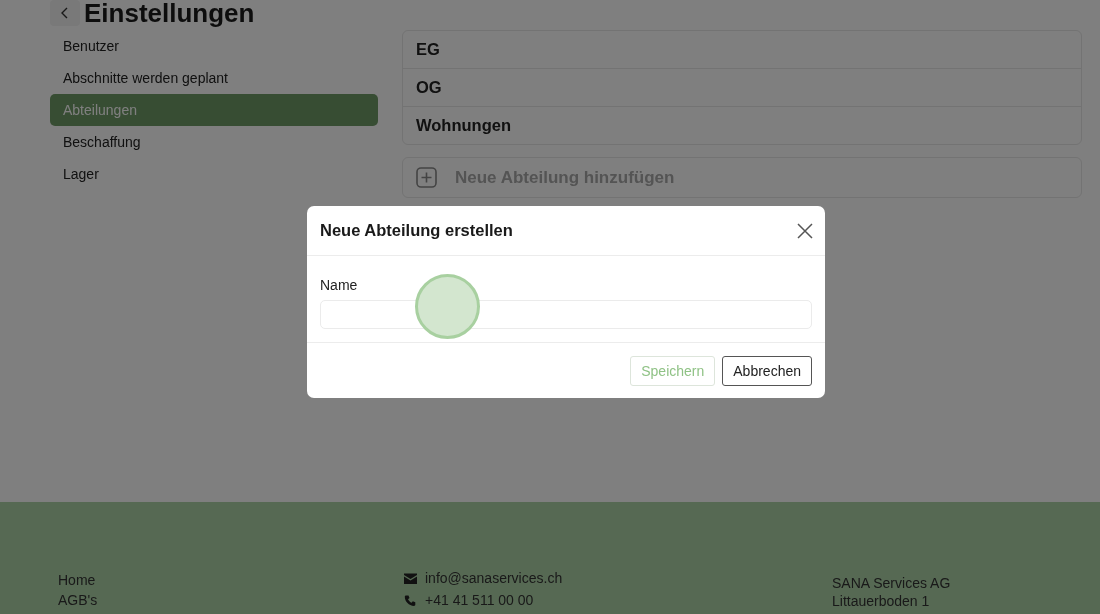 This screenshot has height=614, width=1100. I want to click on phone-icon, so click(410, 600).